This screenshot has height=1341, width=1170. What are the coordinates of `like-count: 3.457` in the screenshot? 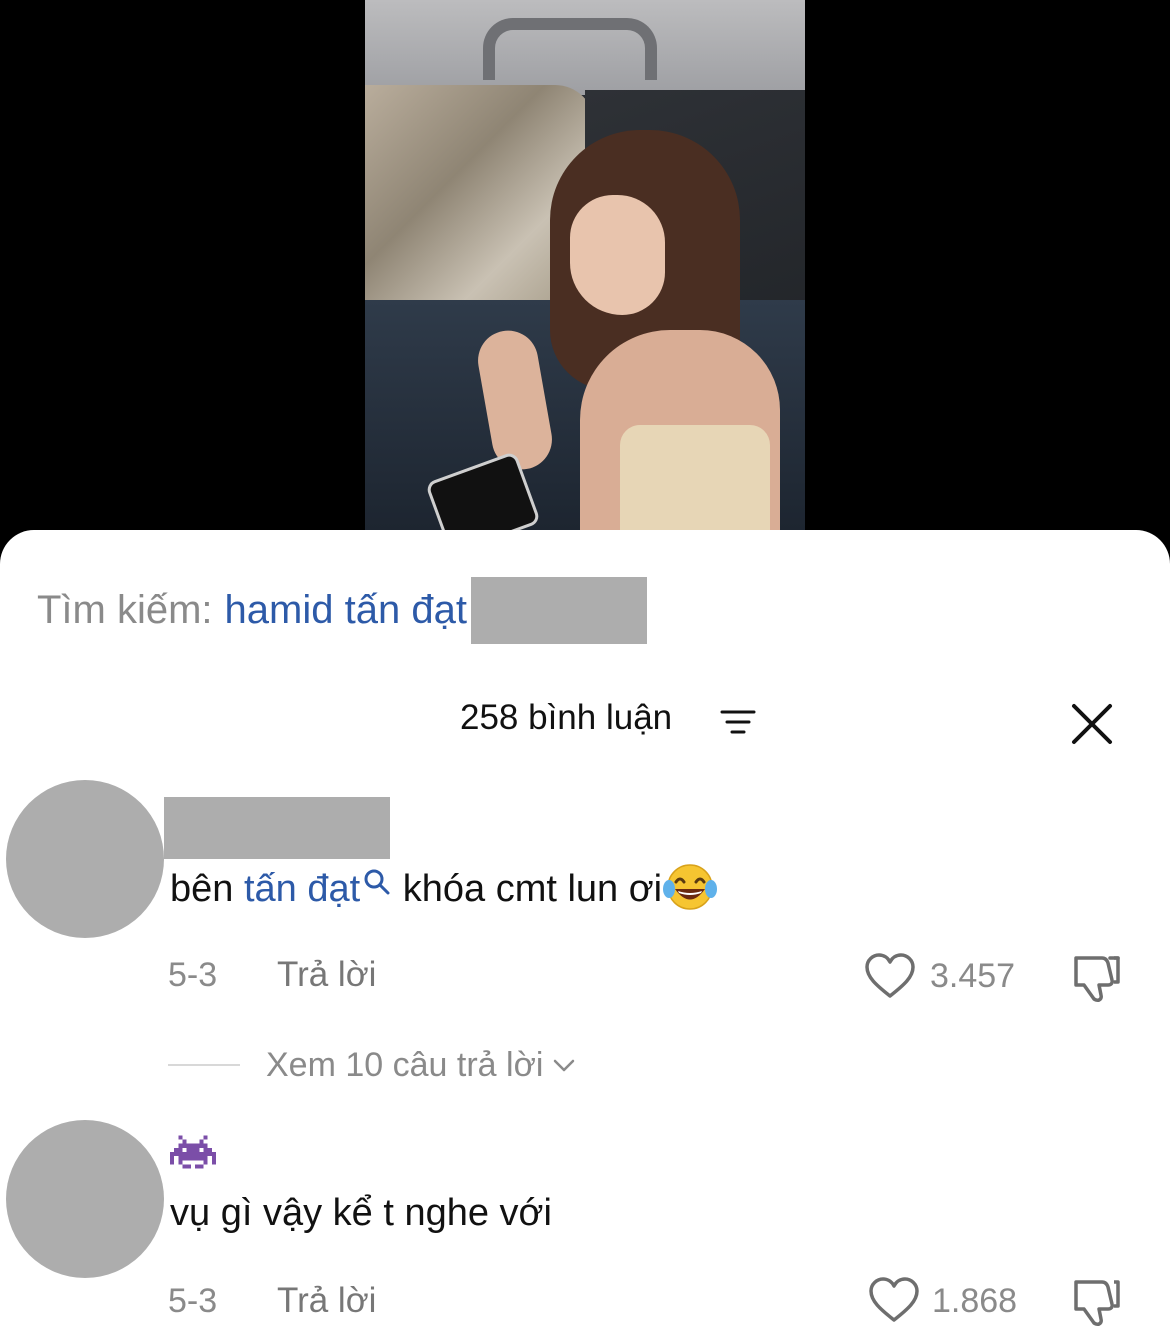 It's located at (973, 976).